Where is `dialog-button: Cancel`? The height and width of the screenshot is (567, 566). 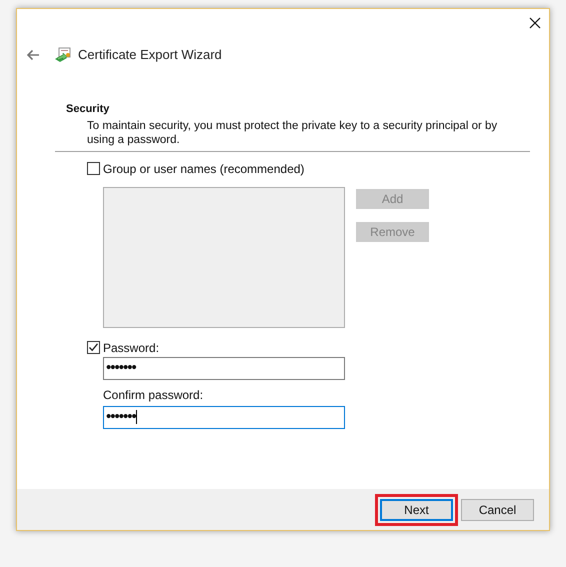
dialog-button: Cancel is located at coordinates (497, 509).